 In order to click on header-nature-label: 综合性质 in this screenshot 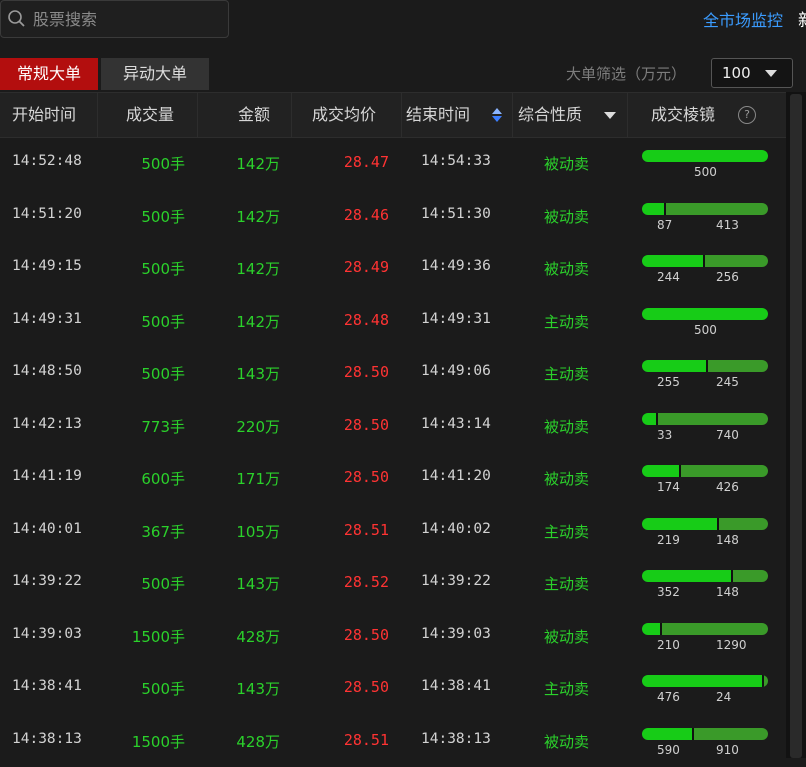, I will do `click(550, 114)`.